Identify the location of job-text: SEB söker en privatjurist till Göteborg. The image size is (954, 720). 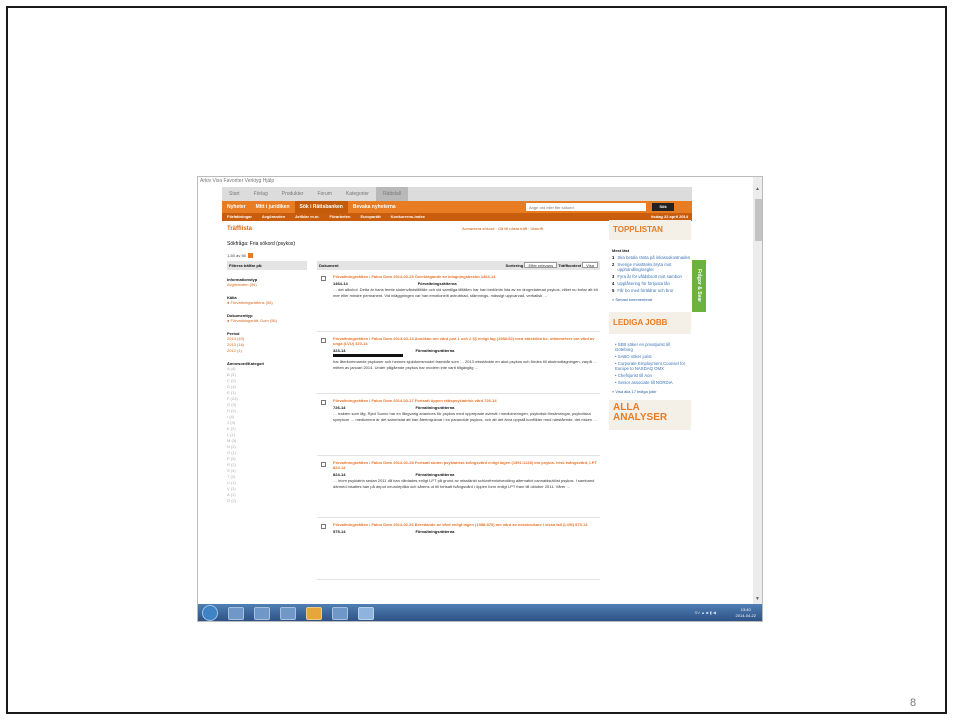
(642, 347).